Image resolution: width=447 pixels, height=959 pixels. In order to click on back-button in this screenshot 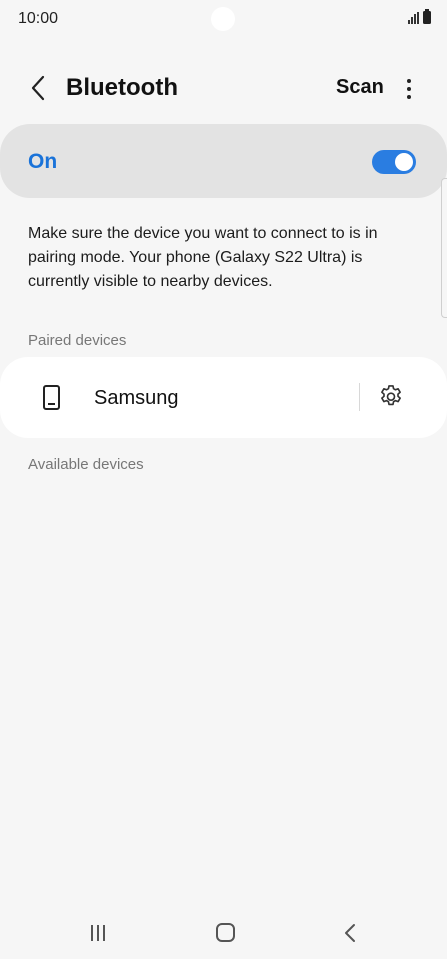, I will do `click(38, 88)`.